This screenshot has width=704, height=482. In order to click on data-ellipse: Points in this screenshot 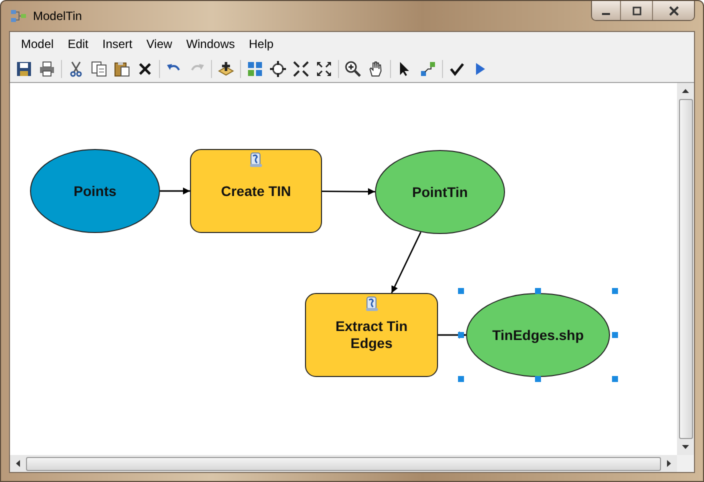, I will do `click(95, 191)`.